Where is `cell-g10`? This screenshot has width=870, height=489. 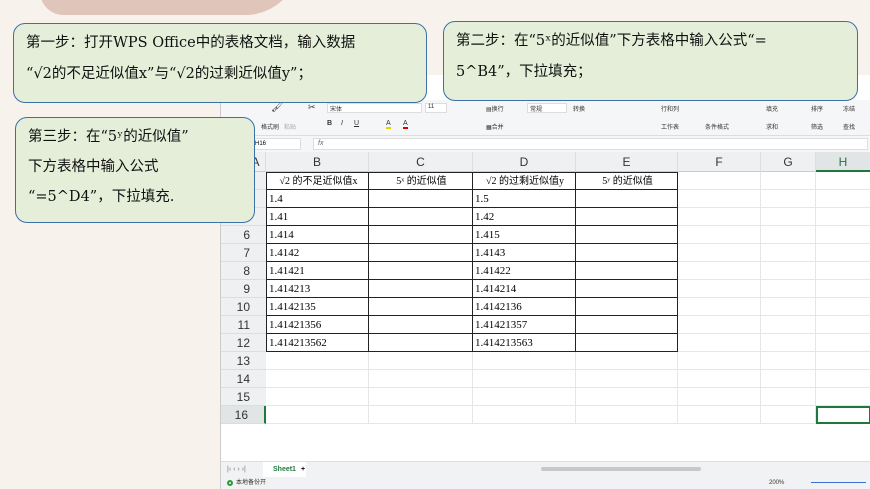
cell-g10 is located at coordinates (788, 307).